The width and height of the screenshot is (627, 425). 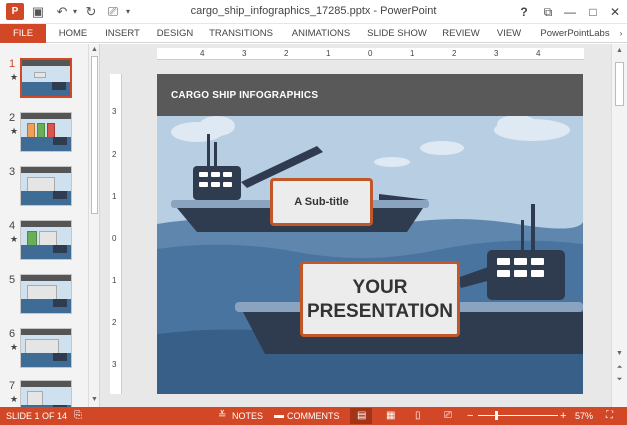 I want to click on zoom-slider, so click(x=518, y=415).